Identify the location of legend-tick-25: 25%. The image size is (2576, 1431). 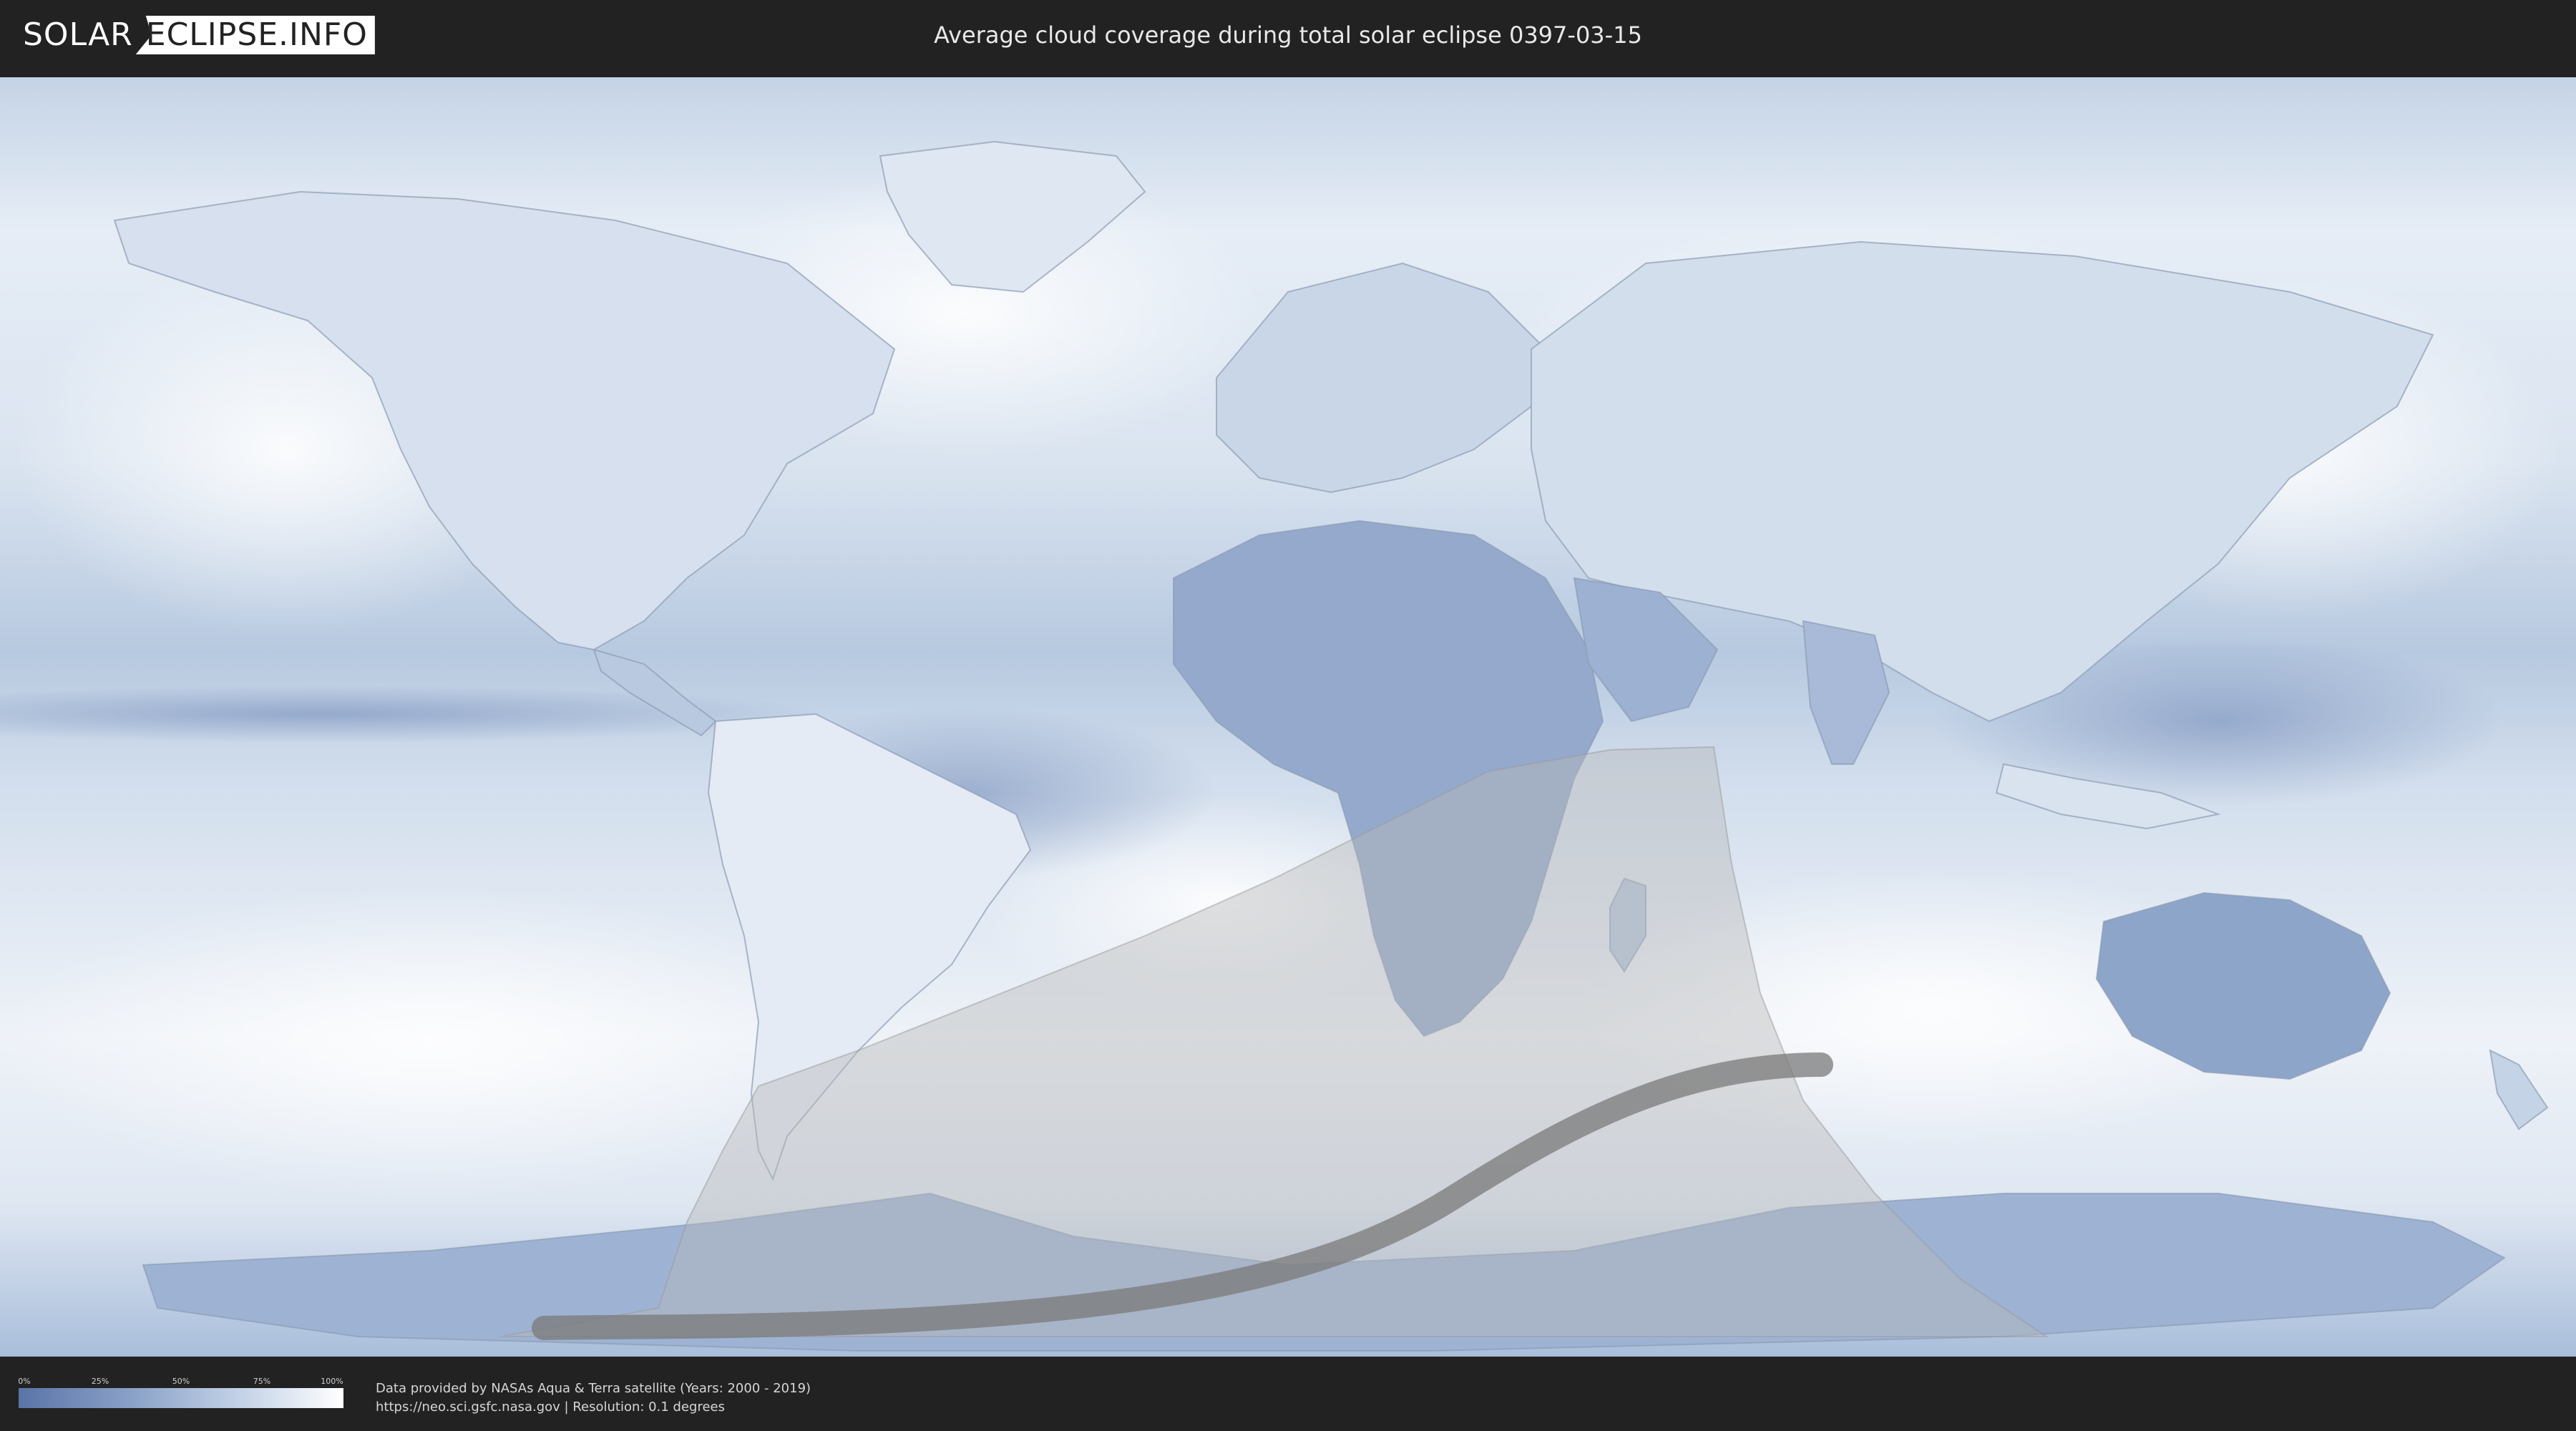
(100, 1382).